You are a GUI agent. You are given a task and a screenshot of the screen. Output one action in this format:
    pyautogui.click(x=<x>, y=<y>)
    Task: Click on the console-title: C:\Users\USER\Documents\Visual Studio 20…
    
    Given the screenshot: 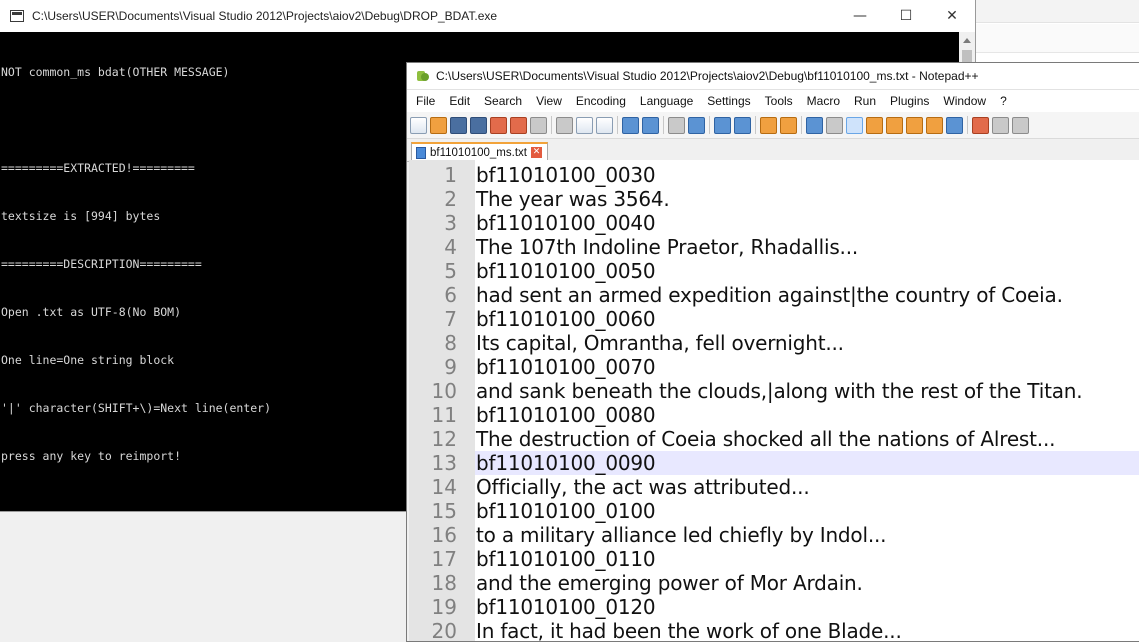 What is the action you would take?
    pyautogui.click(x=265, y=16)
    